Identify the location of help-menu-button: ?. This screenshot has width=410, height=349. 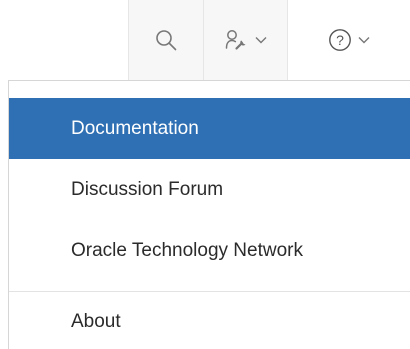
(349, 40).